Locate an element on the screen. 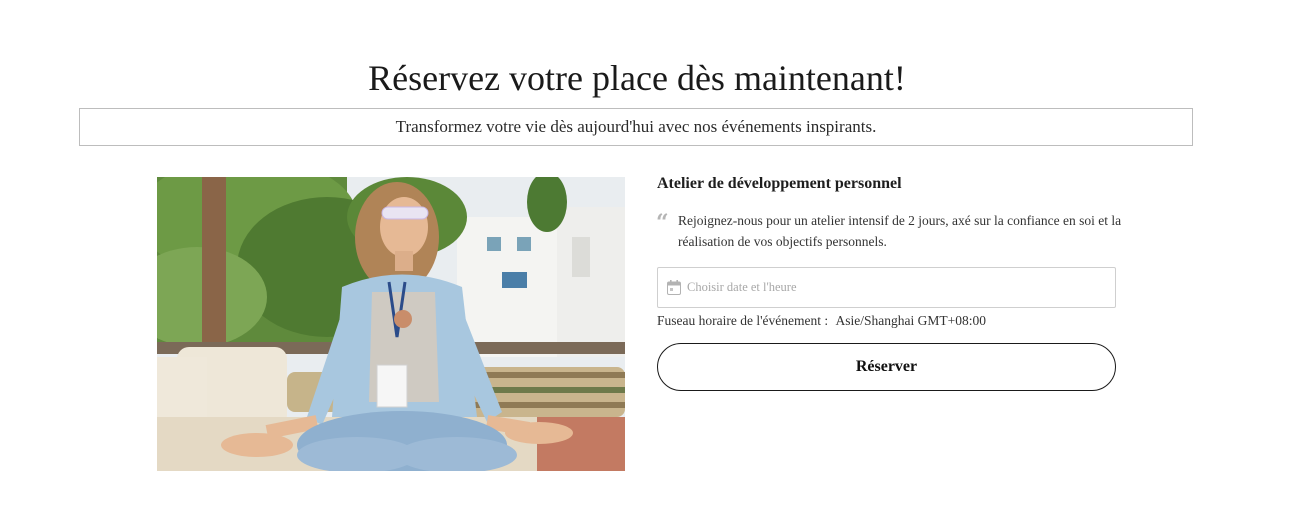  page-title: Réservez votre place dès maintenant! is located at coordinates (637, 78).